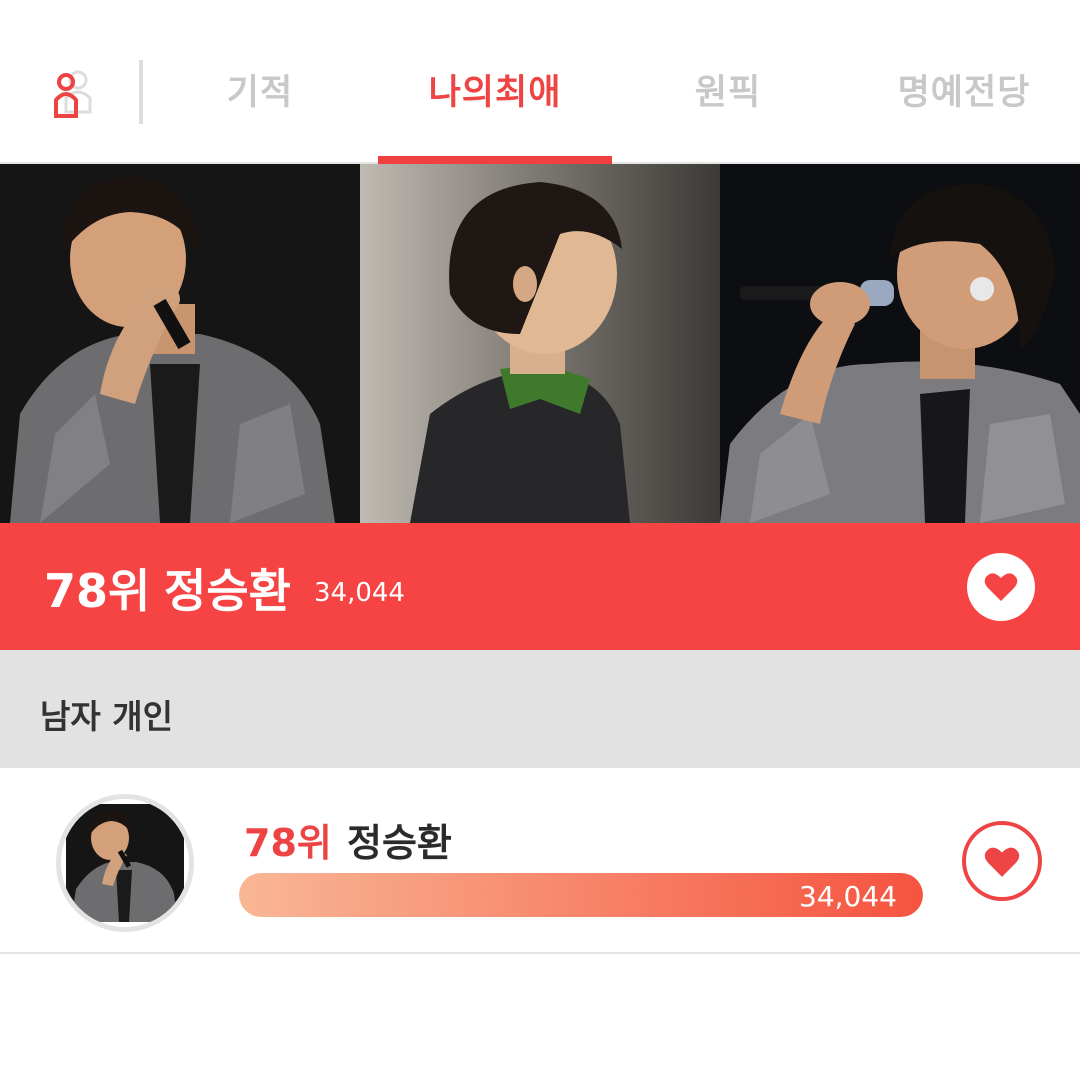 This screenshot has height=1080, width=1080. Describe the element at coordinates (495, 93) in the screenshot. I see `tab-my-favorite: 나의최애` at that location.